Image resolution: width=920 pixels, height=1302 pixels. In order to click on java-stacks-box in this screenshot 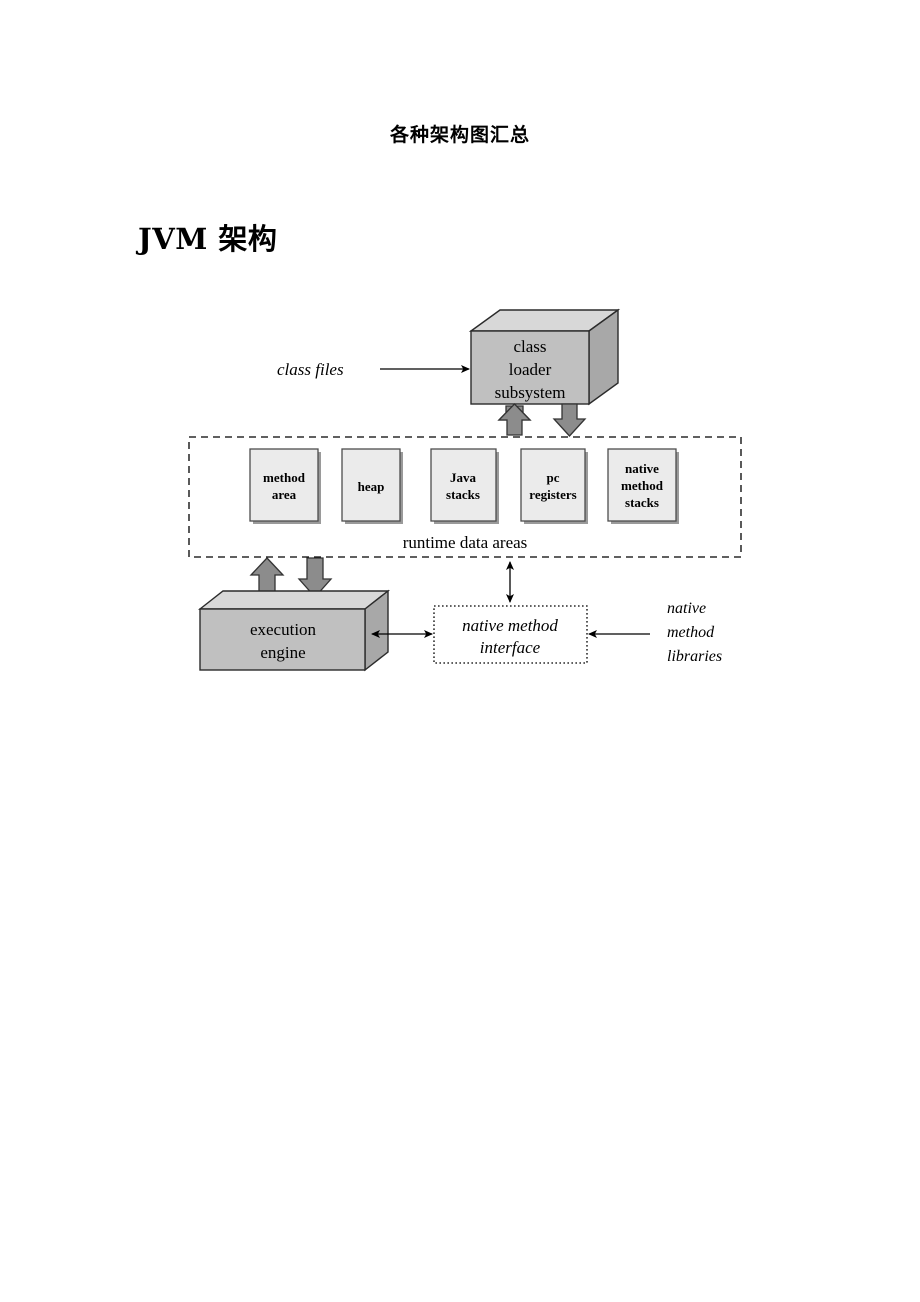, I will do `click(463, 485)`.